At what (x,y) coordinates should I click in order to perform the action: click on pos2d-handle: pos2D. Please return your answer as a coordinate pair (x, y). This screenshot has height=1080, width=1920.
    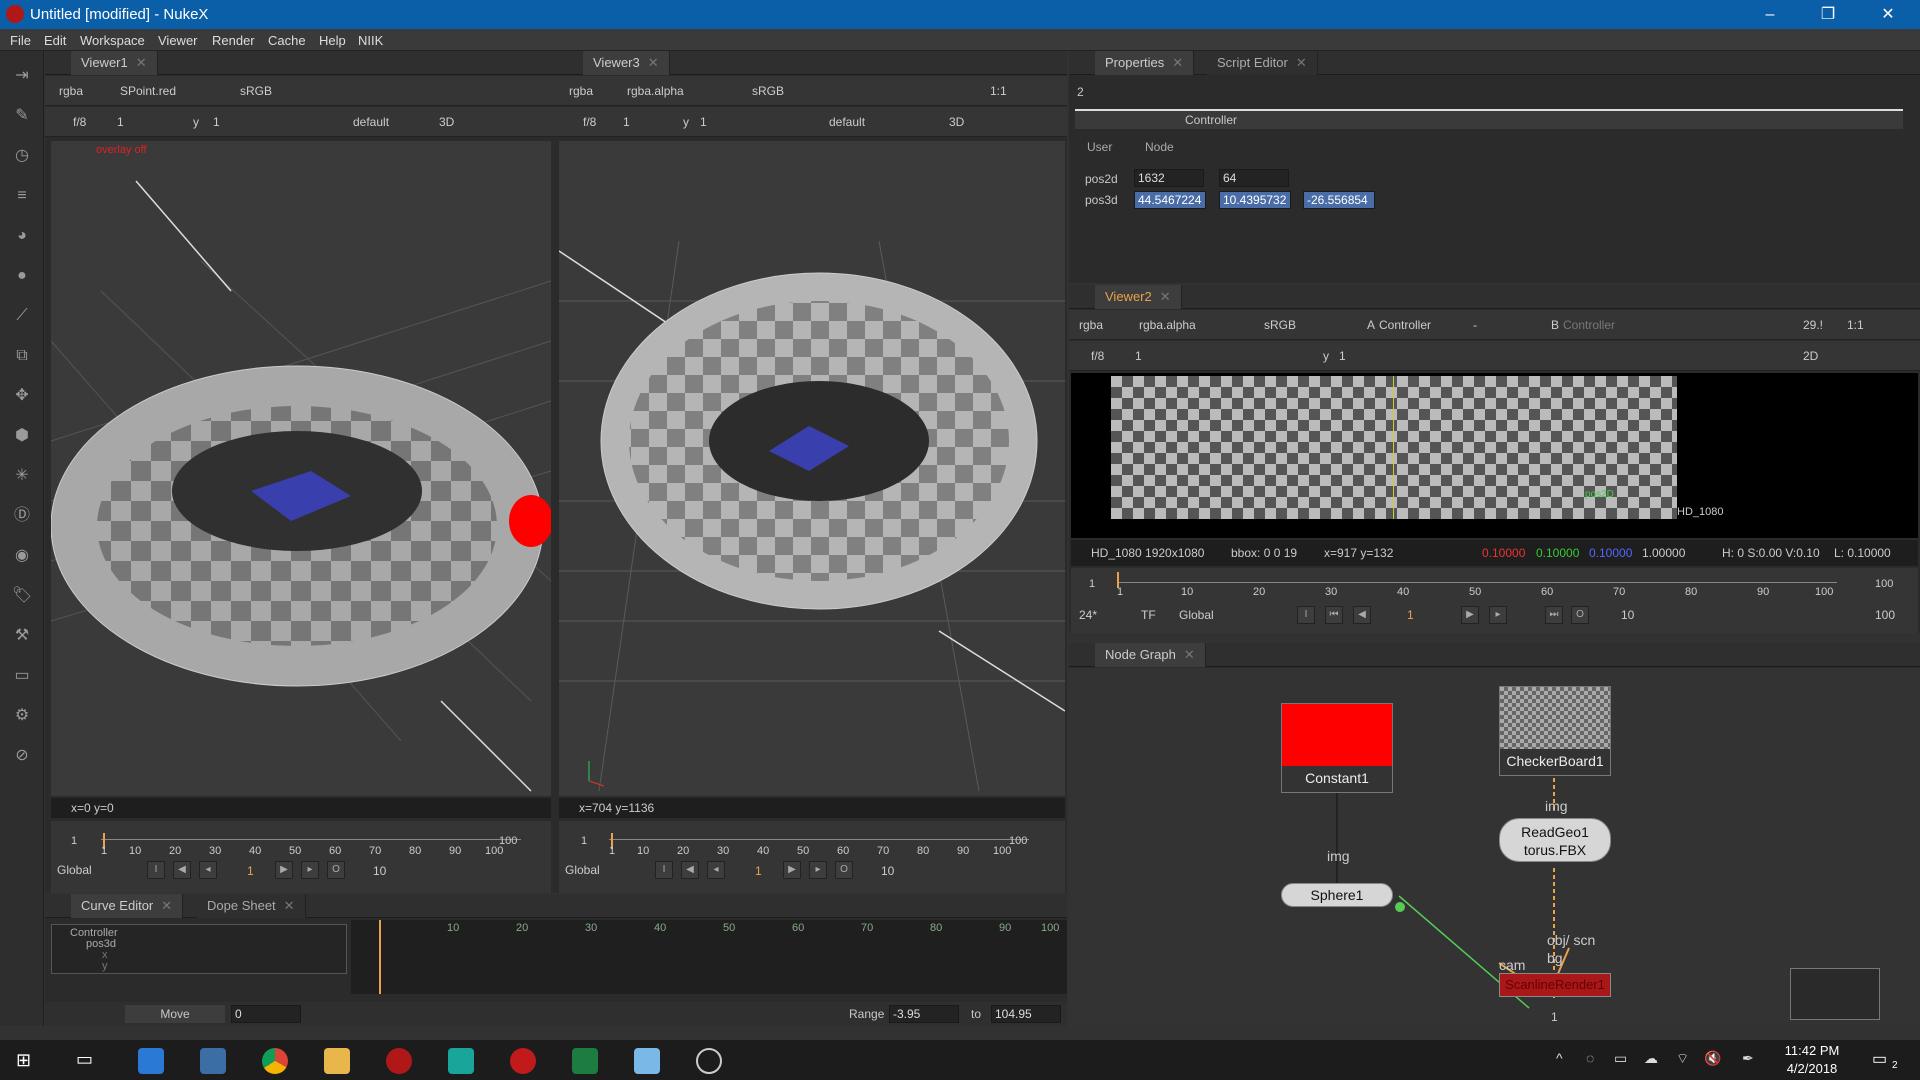
    Looking at the image, I should click on (1599, 494).